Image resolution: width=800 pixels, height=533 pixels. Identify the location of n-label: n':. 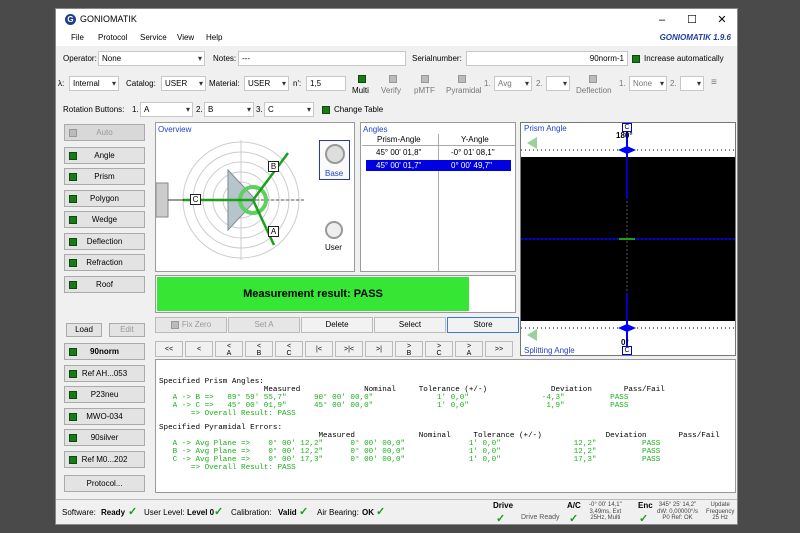
(297, 83).